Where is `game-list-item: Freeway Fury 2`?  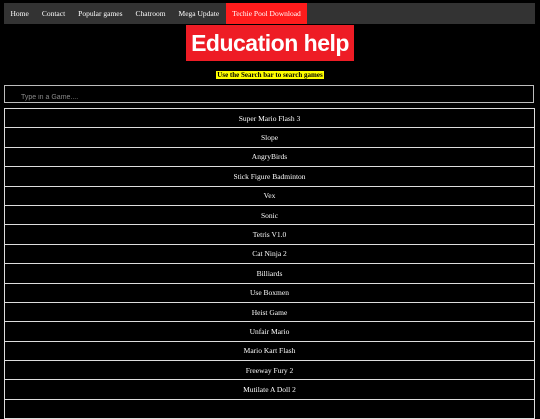 game-list-item: Freeway Fury 2 is located at coordinates (269, 371).